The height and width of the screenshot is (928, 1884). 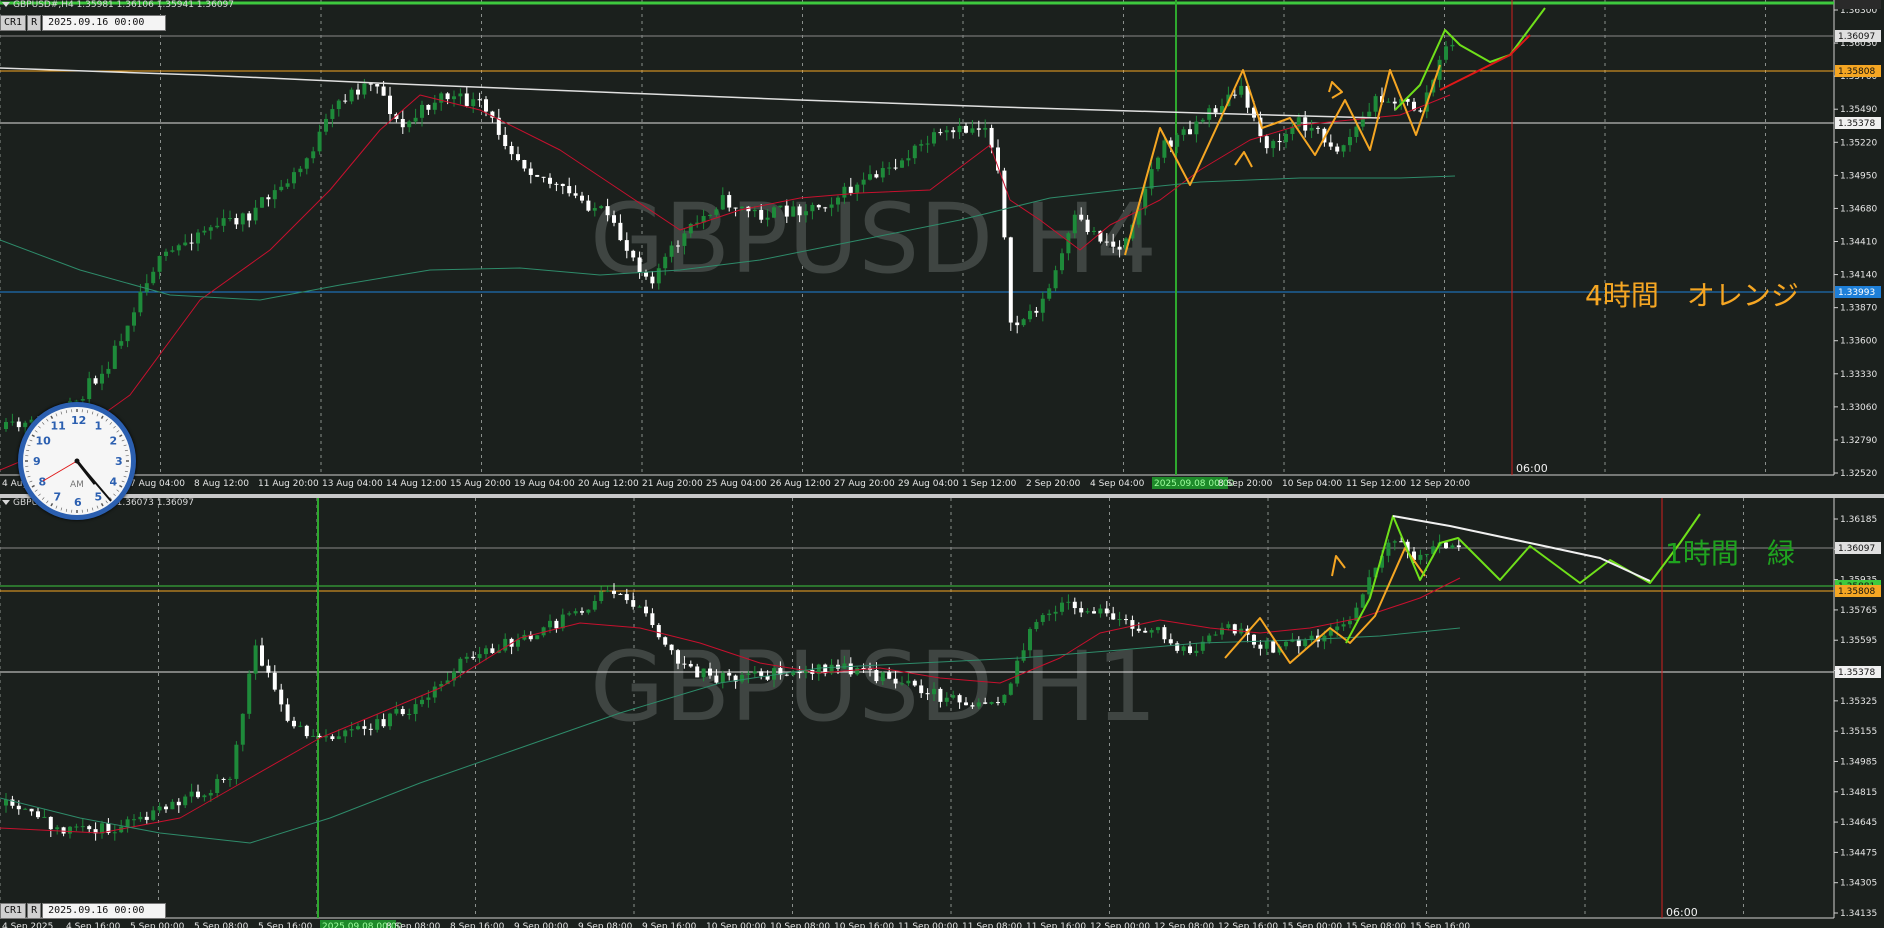 What do you see at coordinates (1858, 520) in the screenshot?
I see `price-tick-label: 1.36185` at bounding box center [1858, 520].